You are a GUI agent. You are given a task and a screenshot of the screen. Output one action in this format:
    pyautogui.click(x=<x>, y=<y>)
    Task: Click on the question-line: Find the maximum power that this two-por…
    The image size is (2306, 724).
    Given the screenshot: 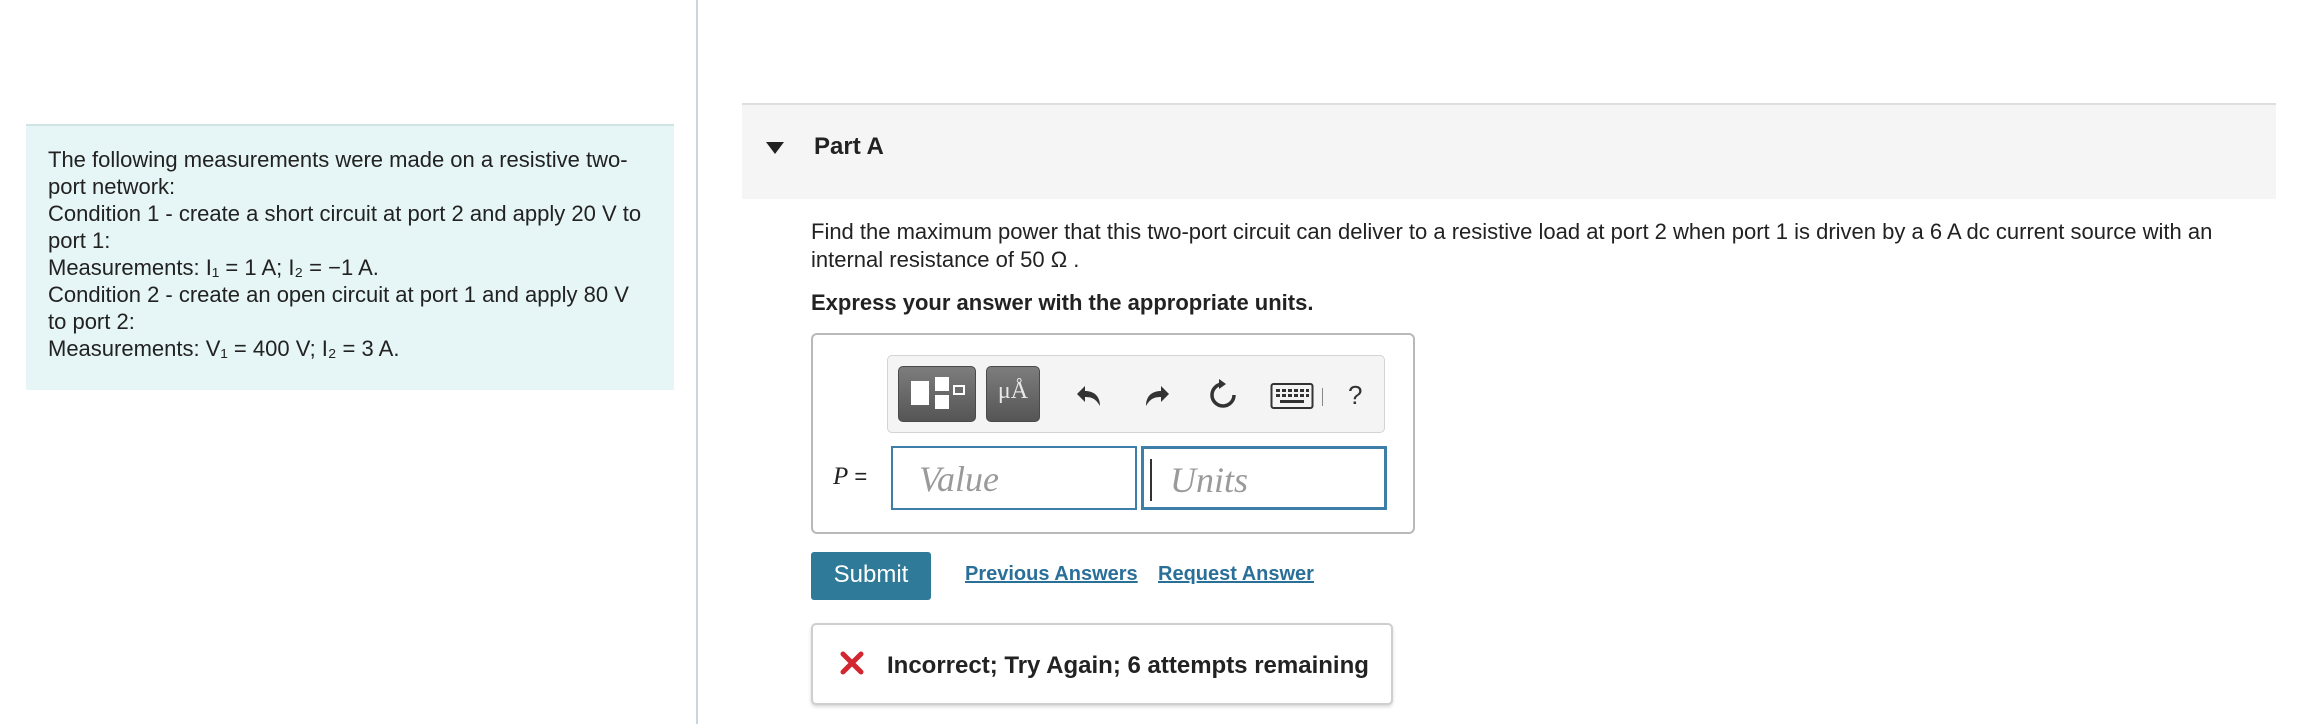 What is the action you would take?
    pyautogui.click(x=1512, y=231)
    